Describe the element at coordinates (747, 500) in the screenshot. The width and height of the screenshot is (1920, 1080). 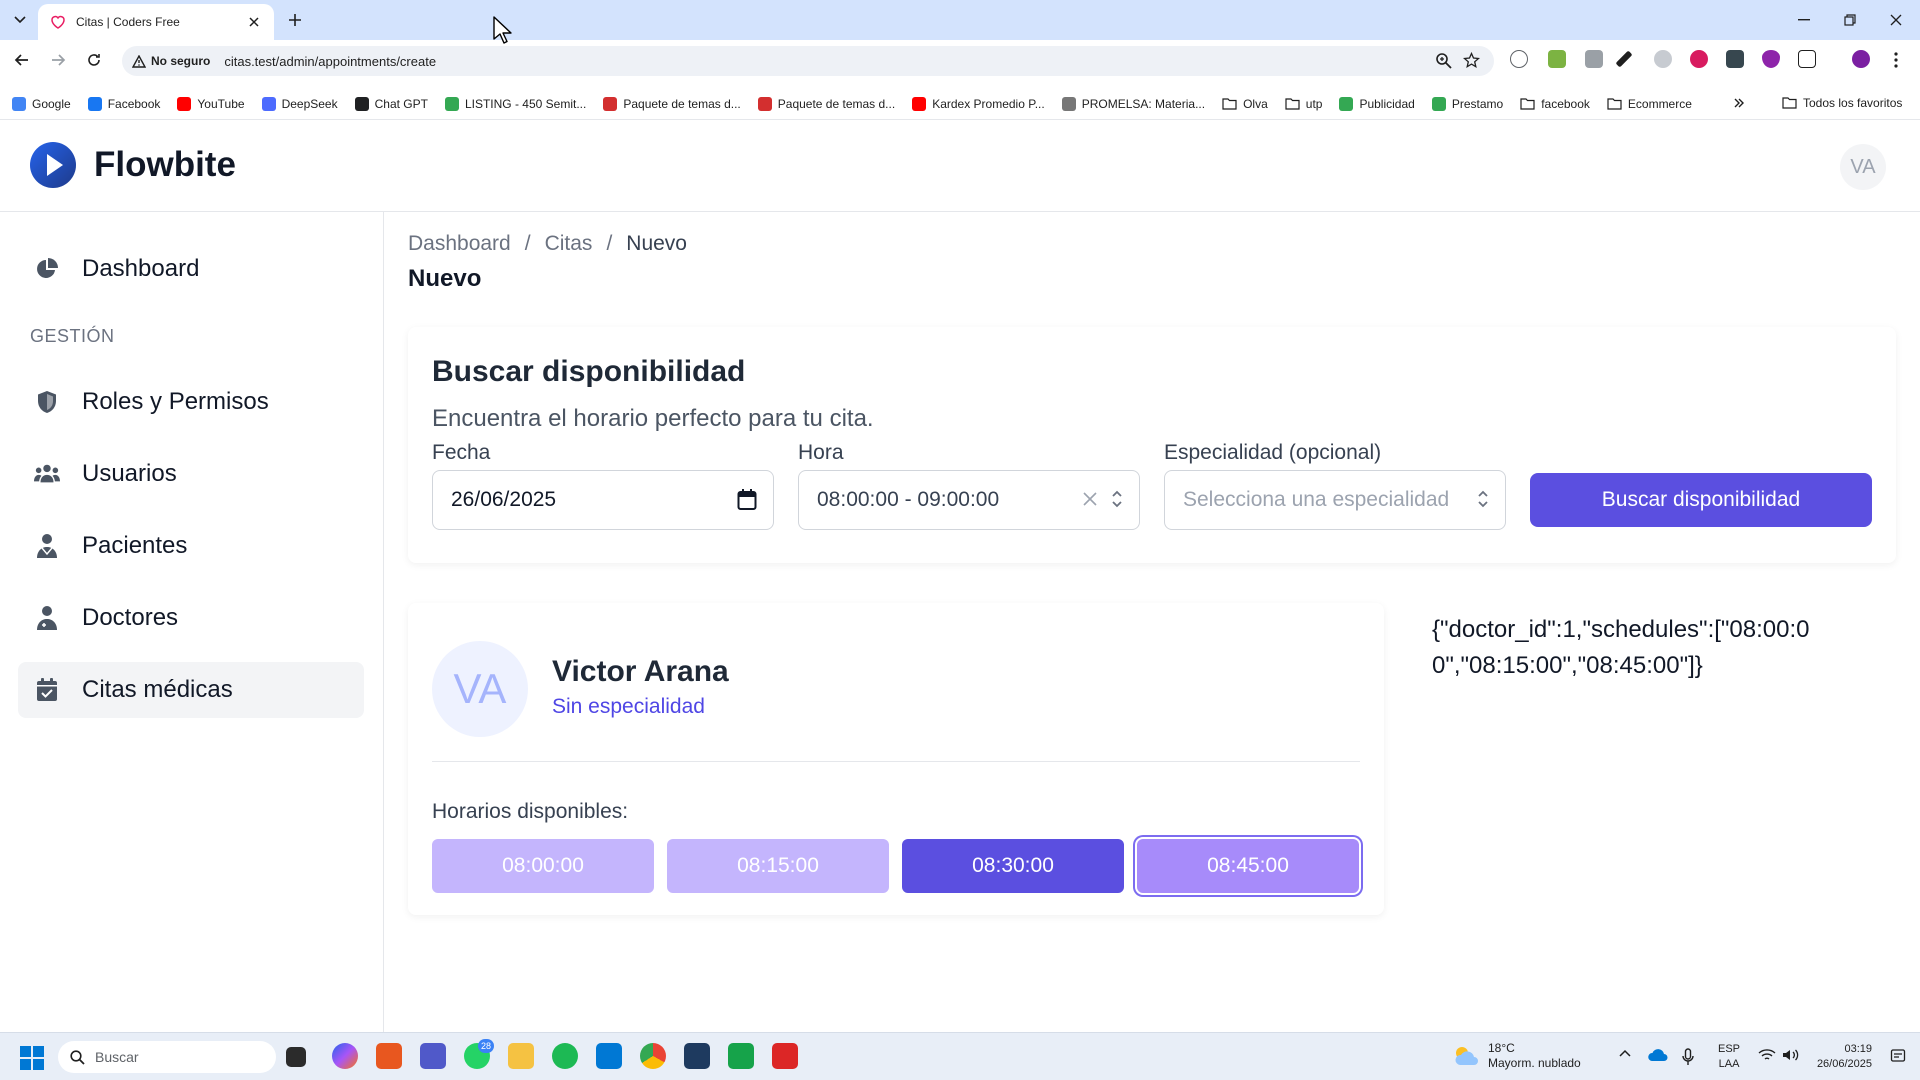
I see `calendar-picker-icon` at that location.